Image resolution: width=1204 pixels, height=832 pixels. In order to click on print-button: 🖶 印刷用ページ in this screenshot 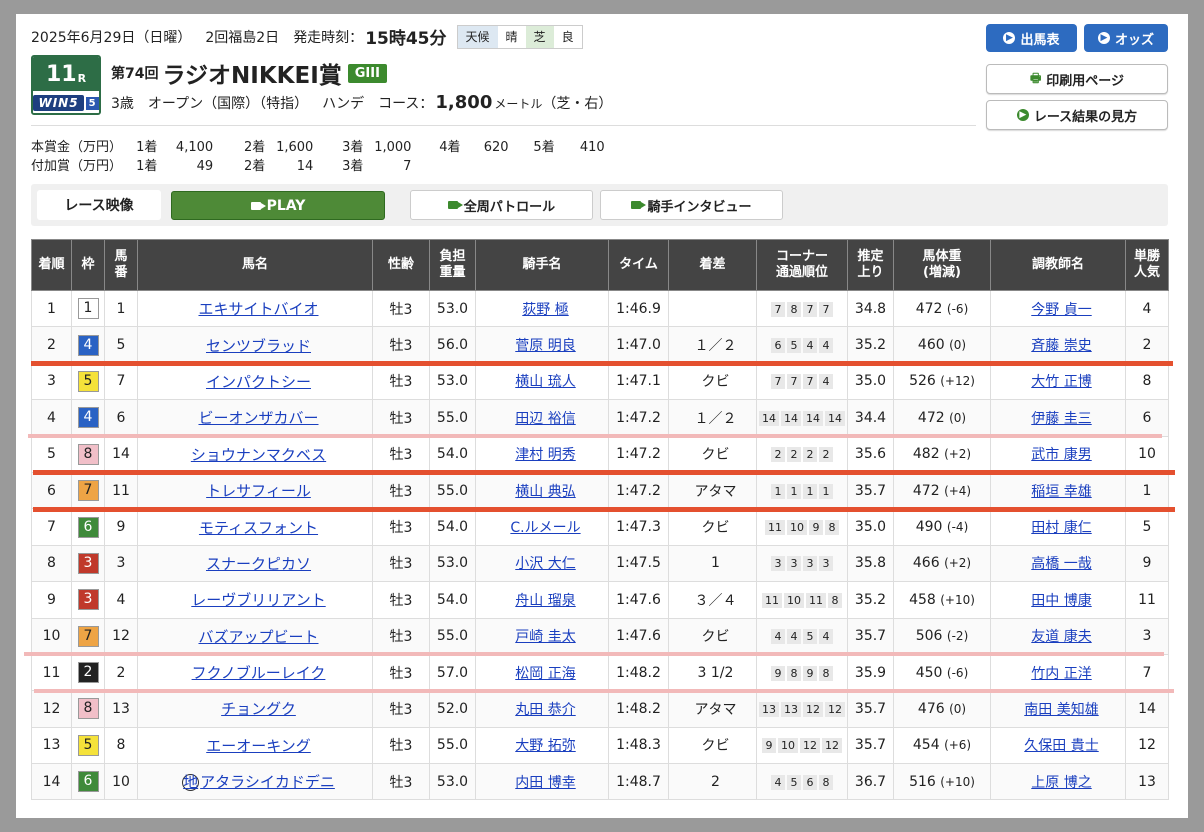, I will do `click(1077, 79)`.